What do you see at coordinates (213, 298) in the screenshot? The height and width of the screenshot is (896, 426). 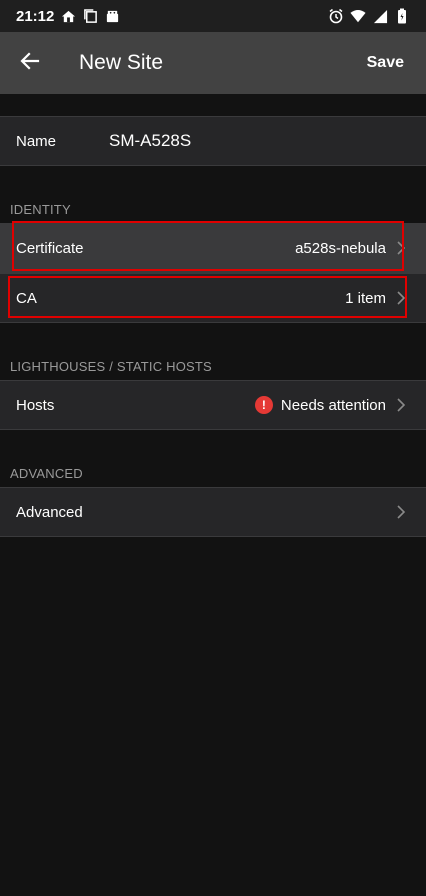 I see `ca-row: CA 1 item` at bounding box center [213, 298].